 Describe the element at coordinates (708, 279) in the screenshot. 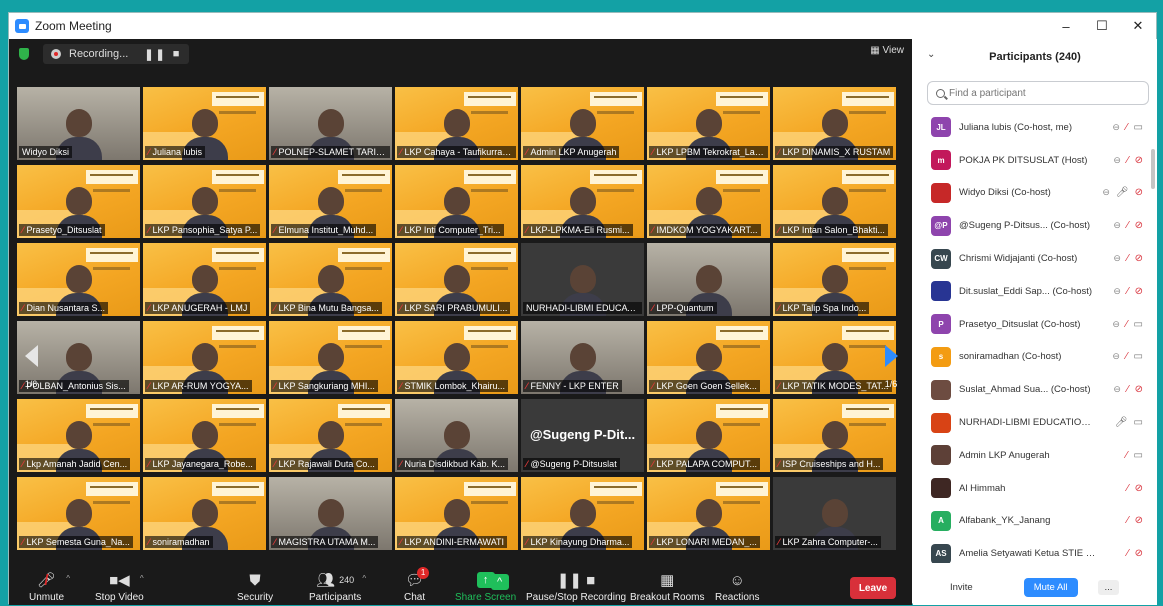

I see `video-tile: ⁄ LPP-Quantum` at that location.